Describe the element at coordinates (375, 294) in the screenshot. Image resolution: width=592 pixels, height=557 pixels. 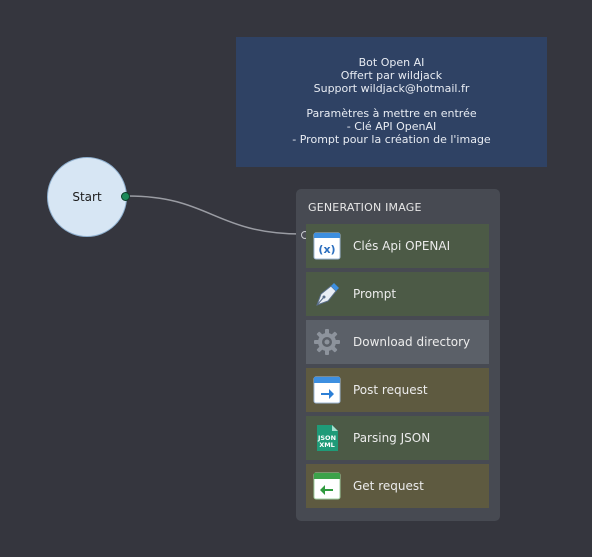
I see `step-label: Prompt` at that location.